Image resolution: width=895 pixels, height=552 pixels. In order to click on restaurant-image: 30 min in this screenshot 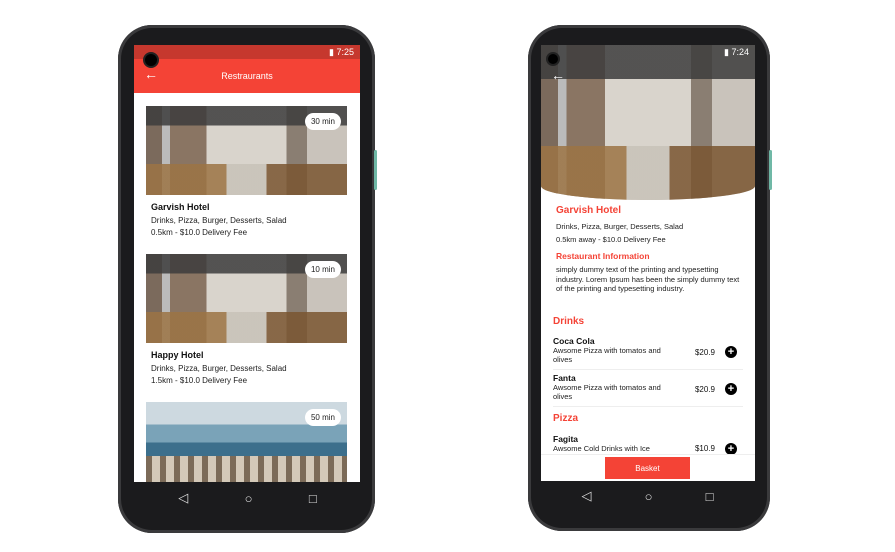, I will do `click(246, 150)`.